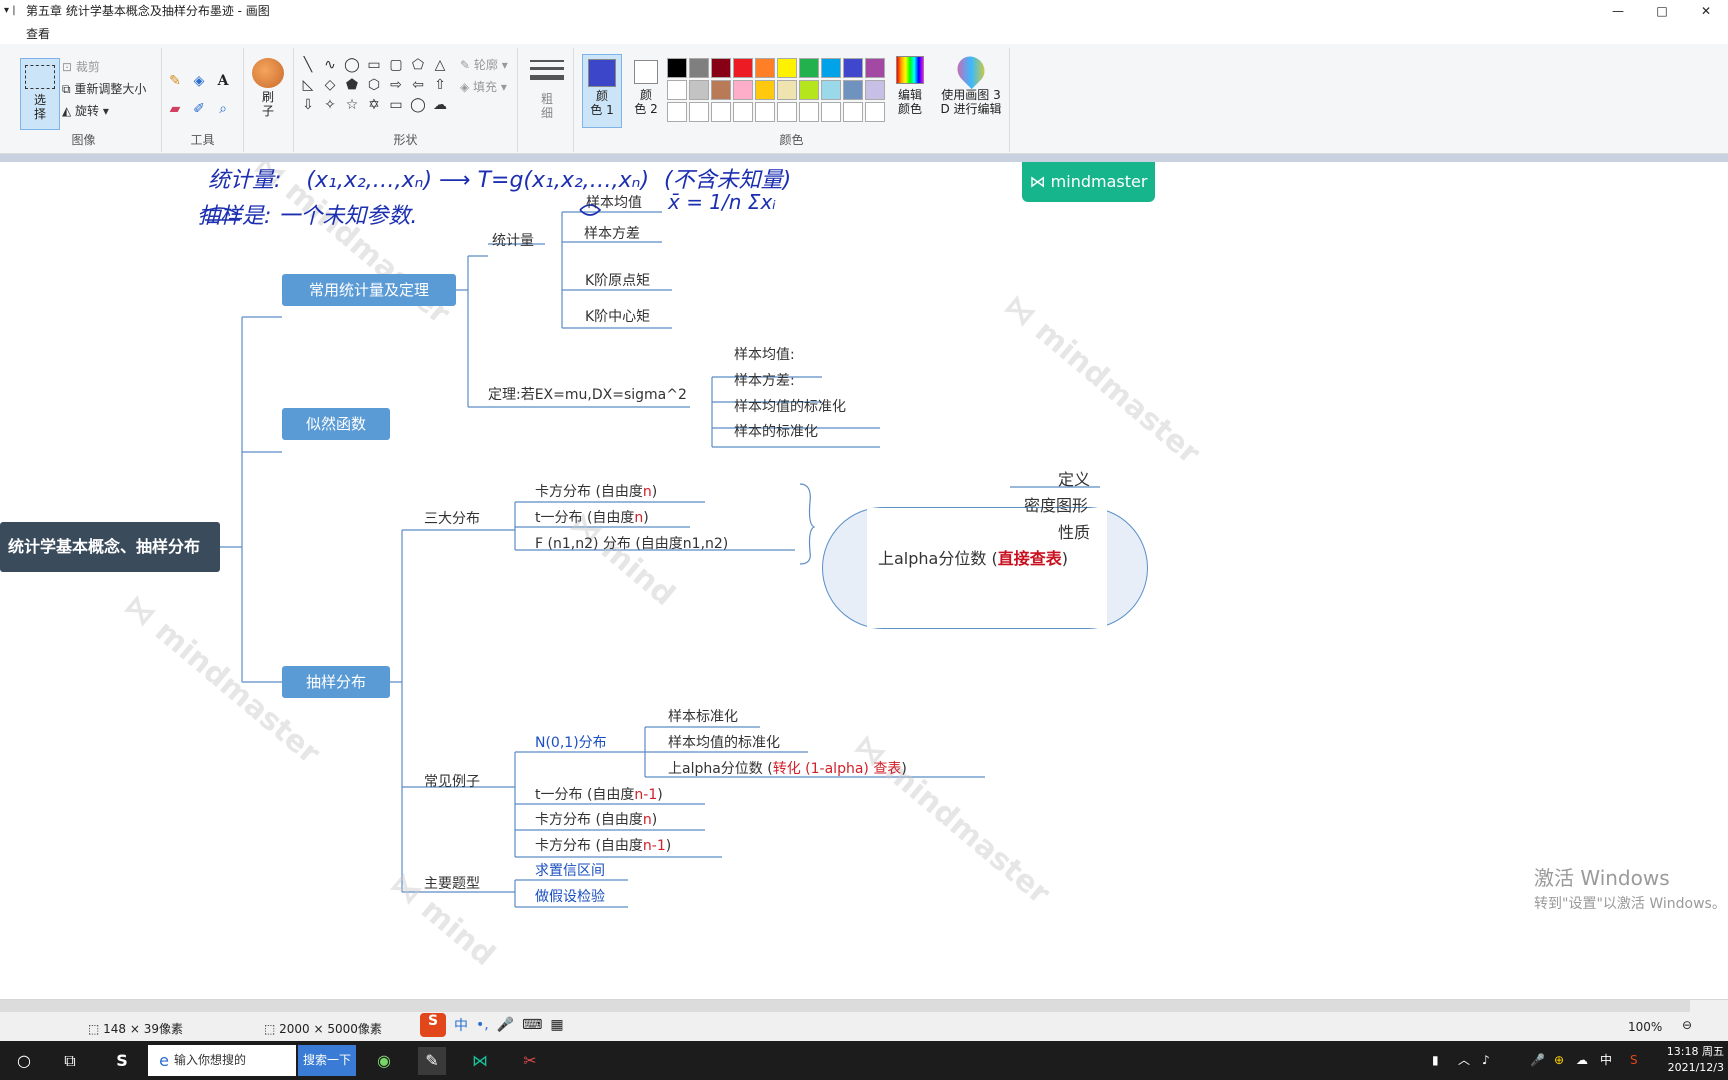 The image size is (1728, 1080). Describe the element at coordinates (599, 794) in the screenshot. I see `t-n1-node: t一分布 (自由度n-1)` at that location.